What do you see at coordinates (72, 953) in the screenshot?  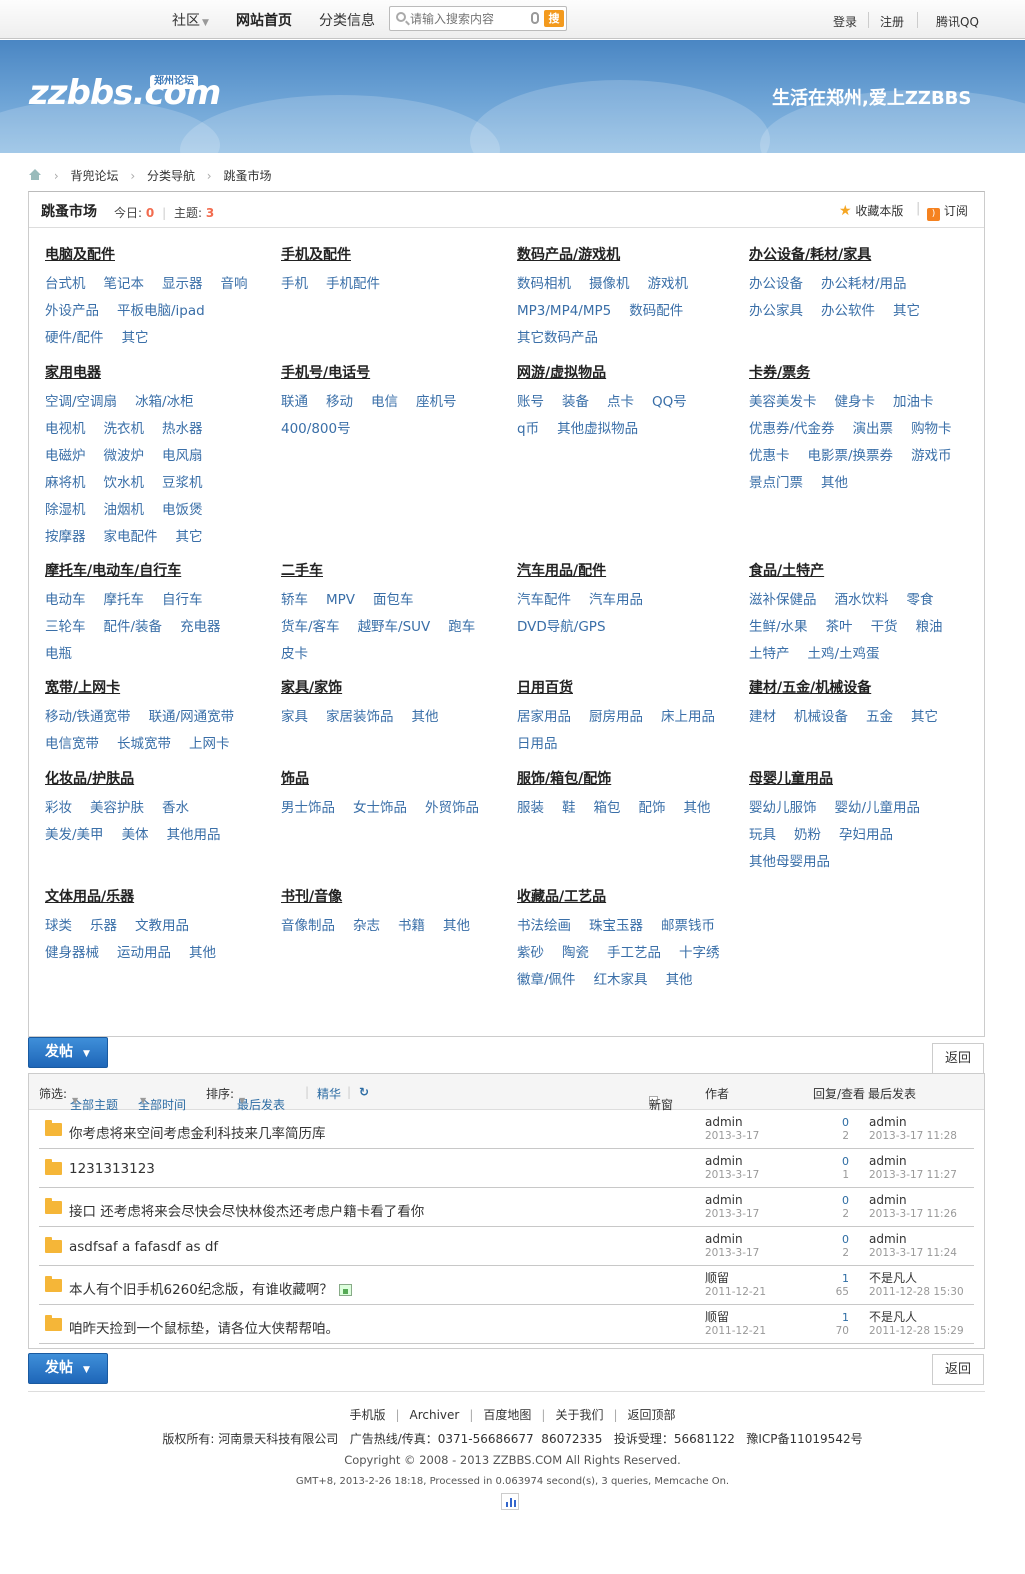 I see `subcategory-link: 健身器械` at bounding box center [72, 953].